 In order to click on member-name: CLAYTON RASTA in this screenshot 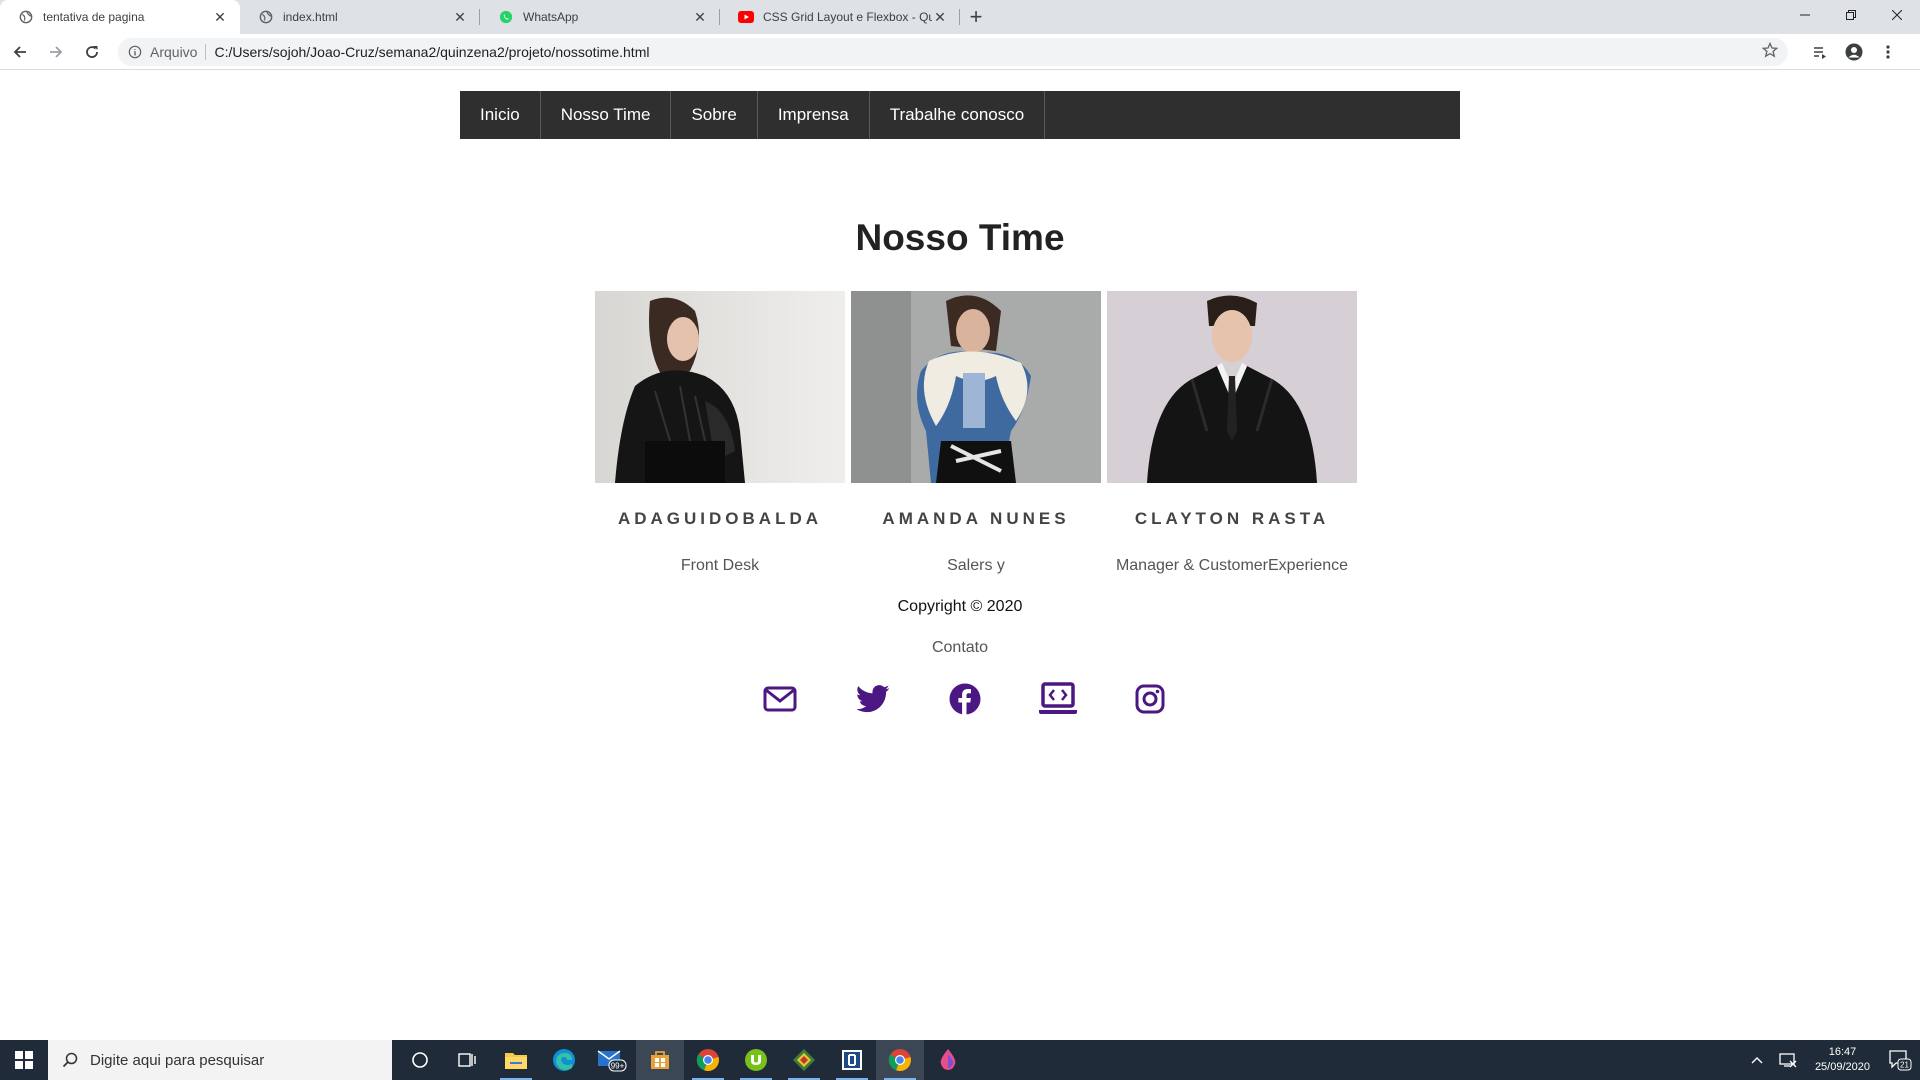, I will do `click(1232, 518)`.